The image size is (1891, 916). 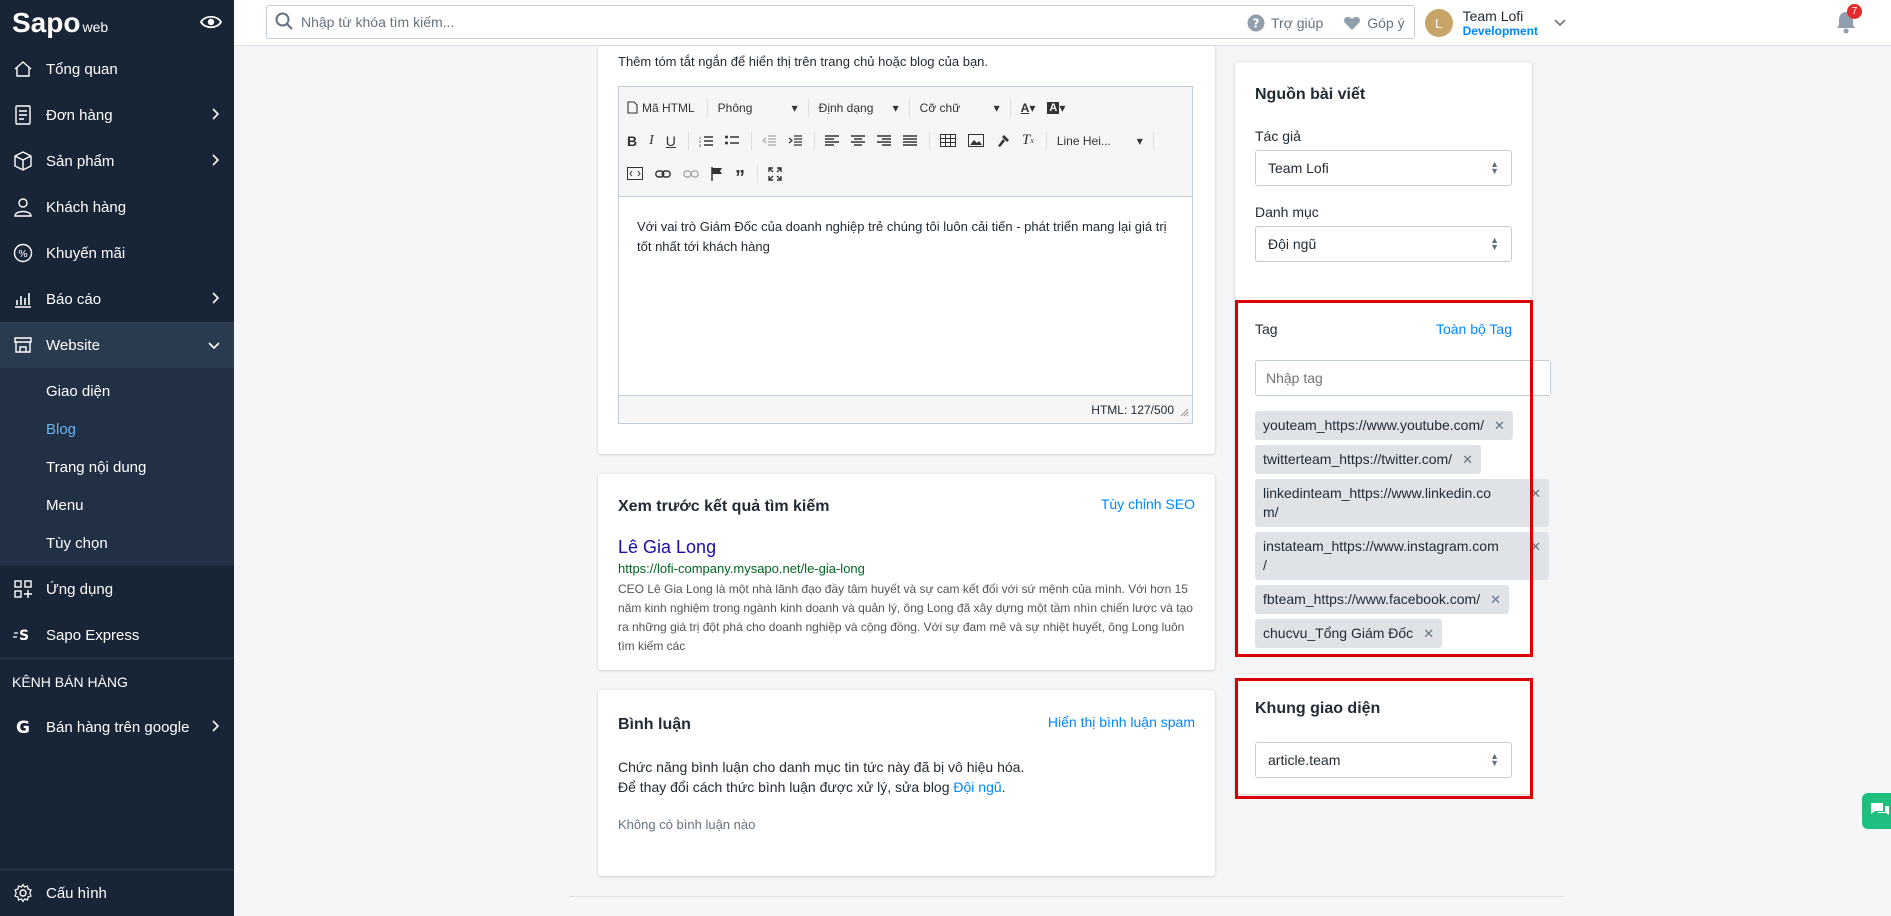 I want to click on sidebar-item-orders: Đơn hàng, so click(x=117, y=115).